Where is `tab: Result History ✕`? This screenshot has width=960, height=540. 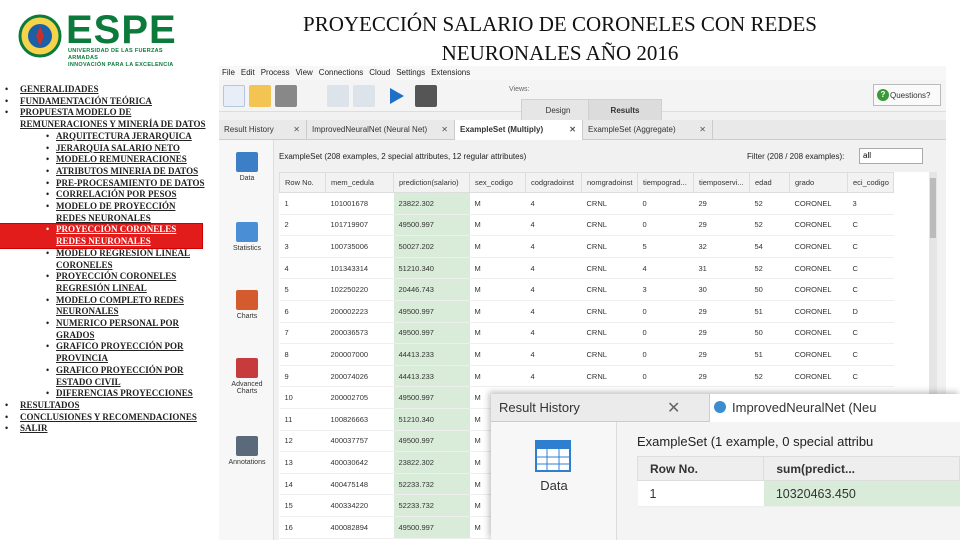 tab: Result History ✕ is located at coordinates (263, 130).